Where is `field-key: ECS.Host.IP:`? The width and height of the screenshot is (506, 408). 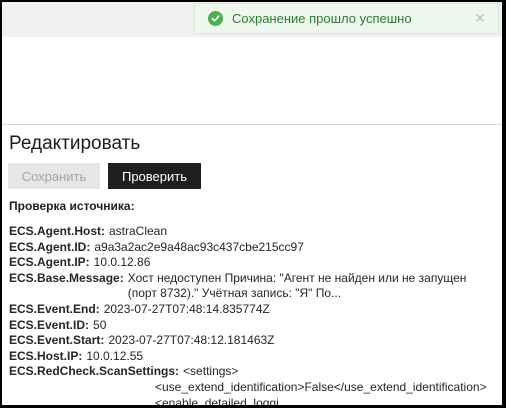
field-key: ECS.Host.IP: is located at coordinates (46, 355).